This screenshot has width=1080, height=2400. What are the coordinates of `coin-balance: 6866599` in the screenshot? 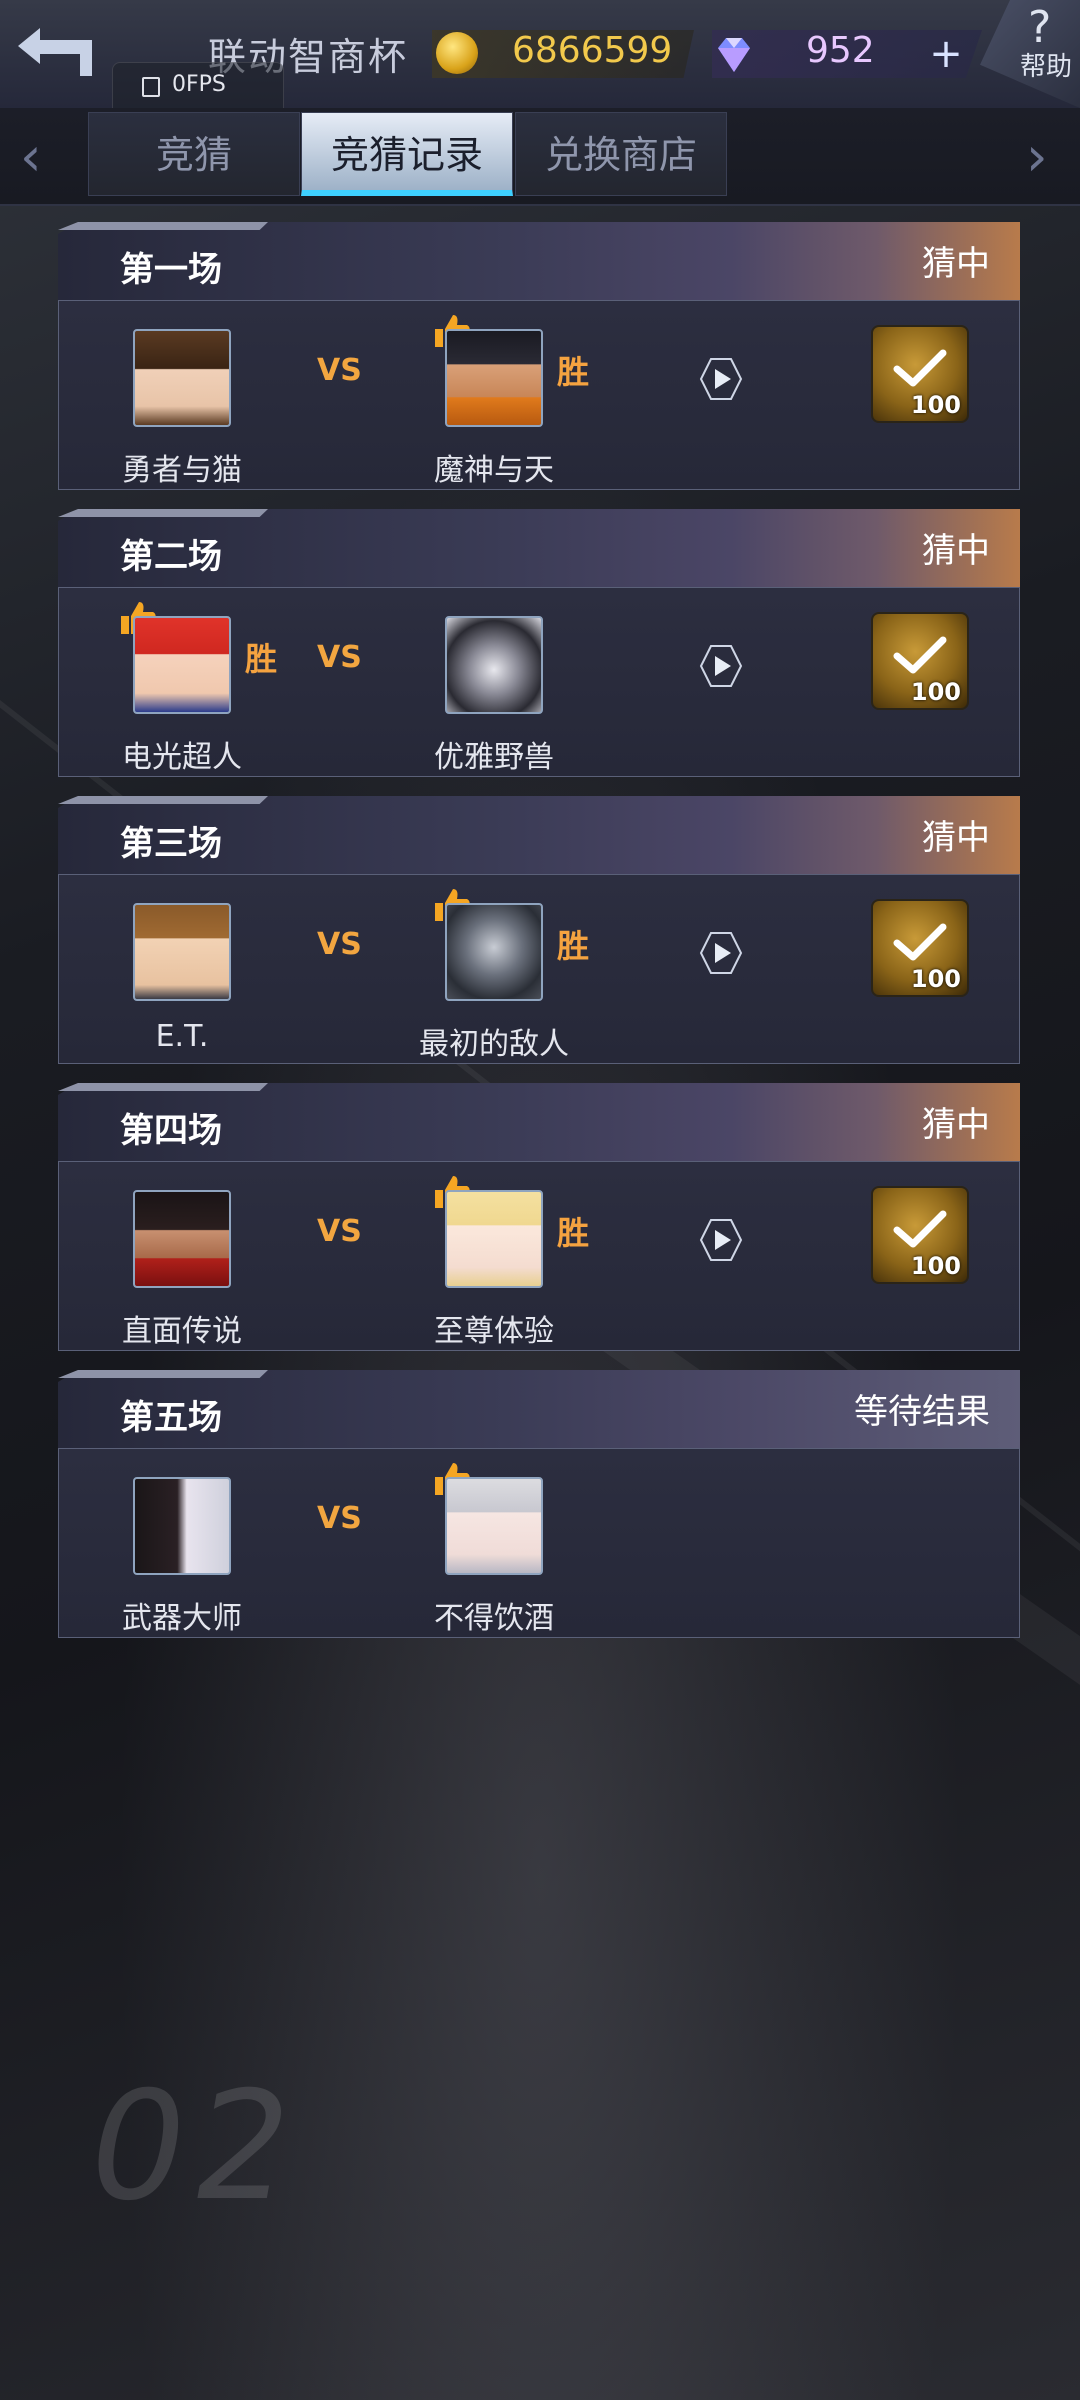 It's located at (592, 50).